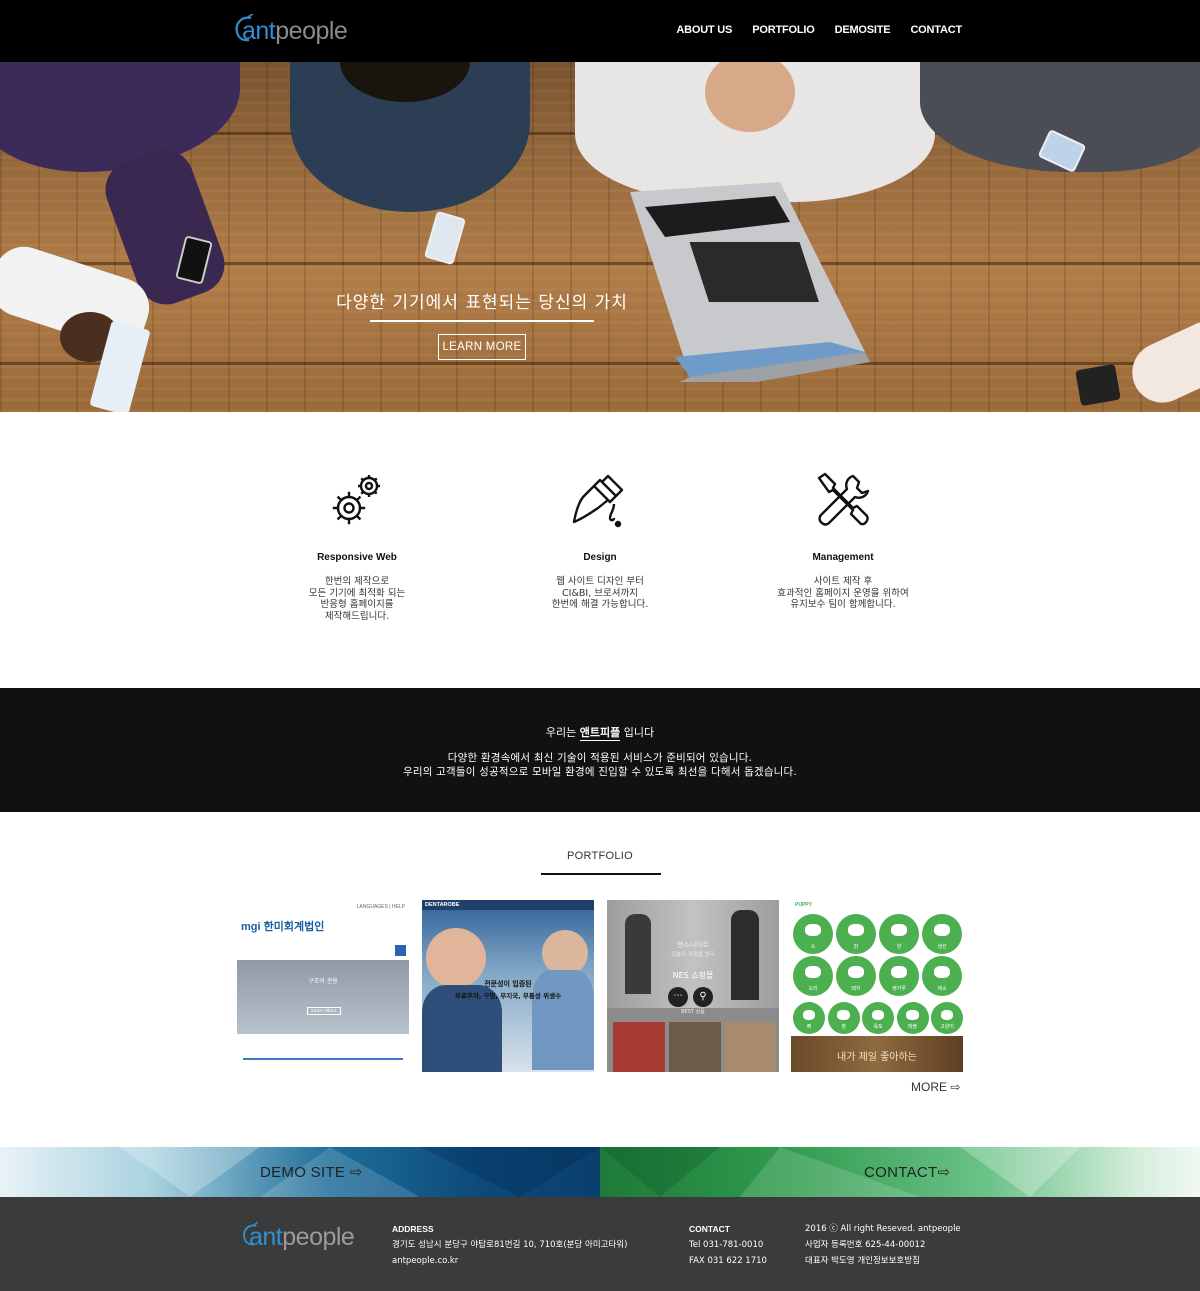 This screenshot has height=1291, width=1200. What do you see at coordinates (877, 1057) in the screenshot?
I see `puppy-banner-text: 내가 제일 좋아하는` at bounding box center [877, 1057].